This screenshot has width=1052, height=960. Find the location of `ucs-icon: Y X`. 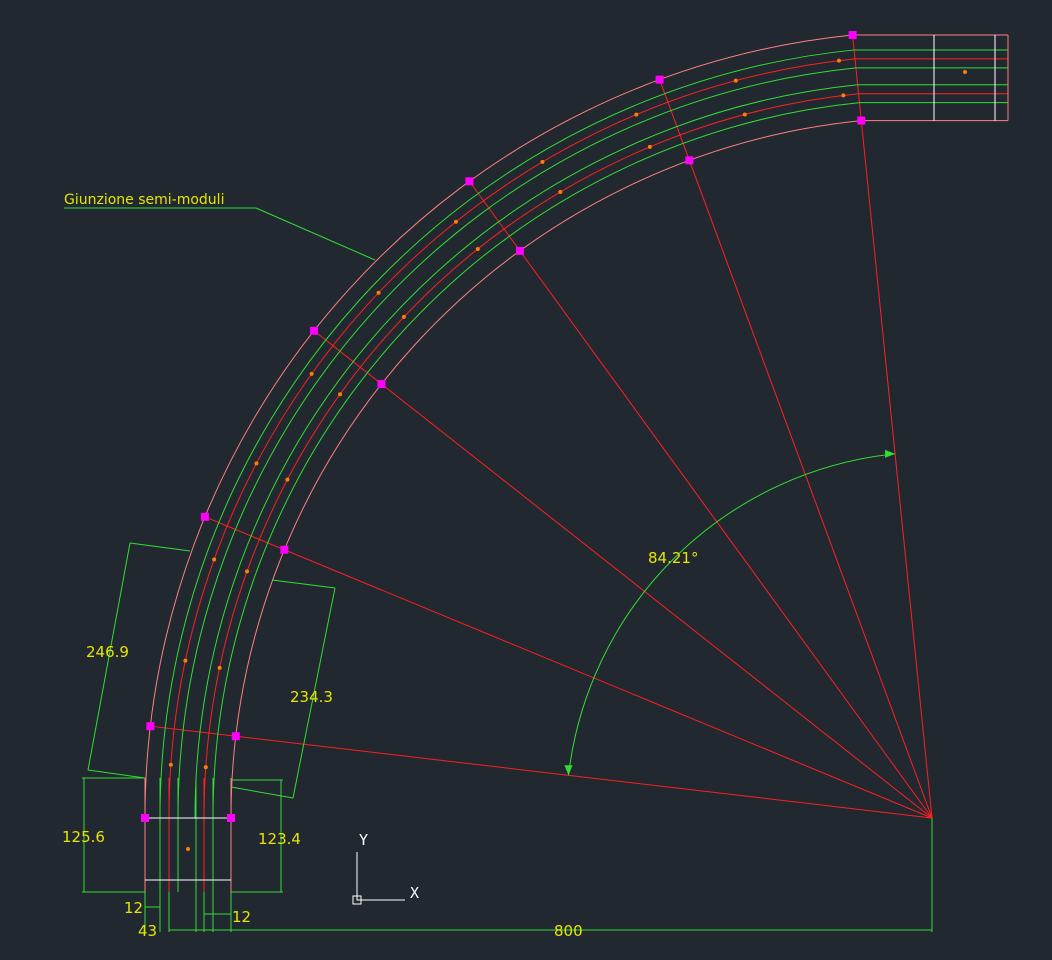

ucs-icon: Y X is located at coordinates (385, 868).